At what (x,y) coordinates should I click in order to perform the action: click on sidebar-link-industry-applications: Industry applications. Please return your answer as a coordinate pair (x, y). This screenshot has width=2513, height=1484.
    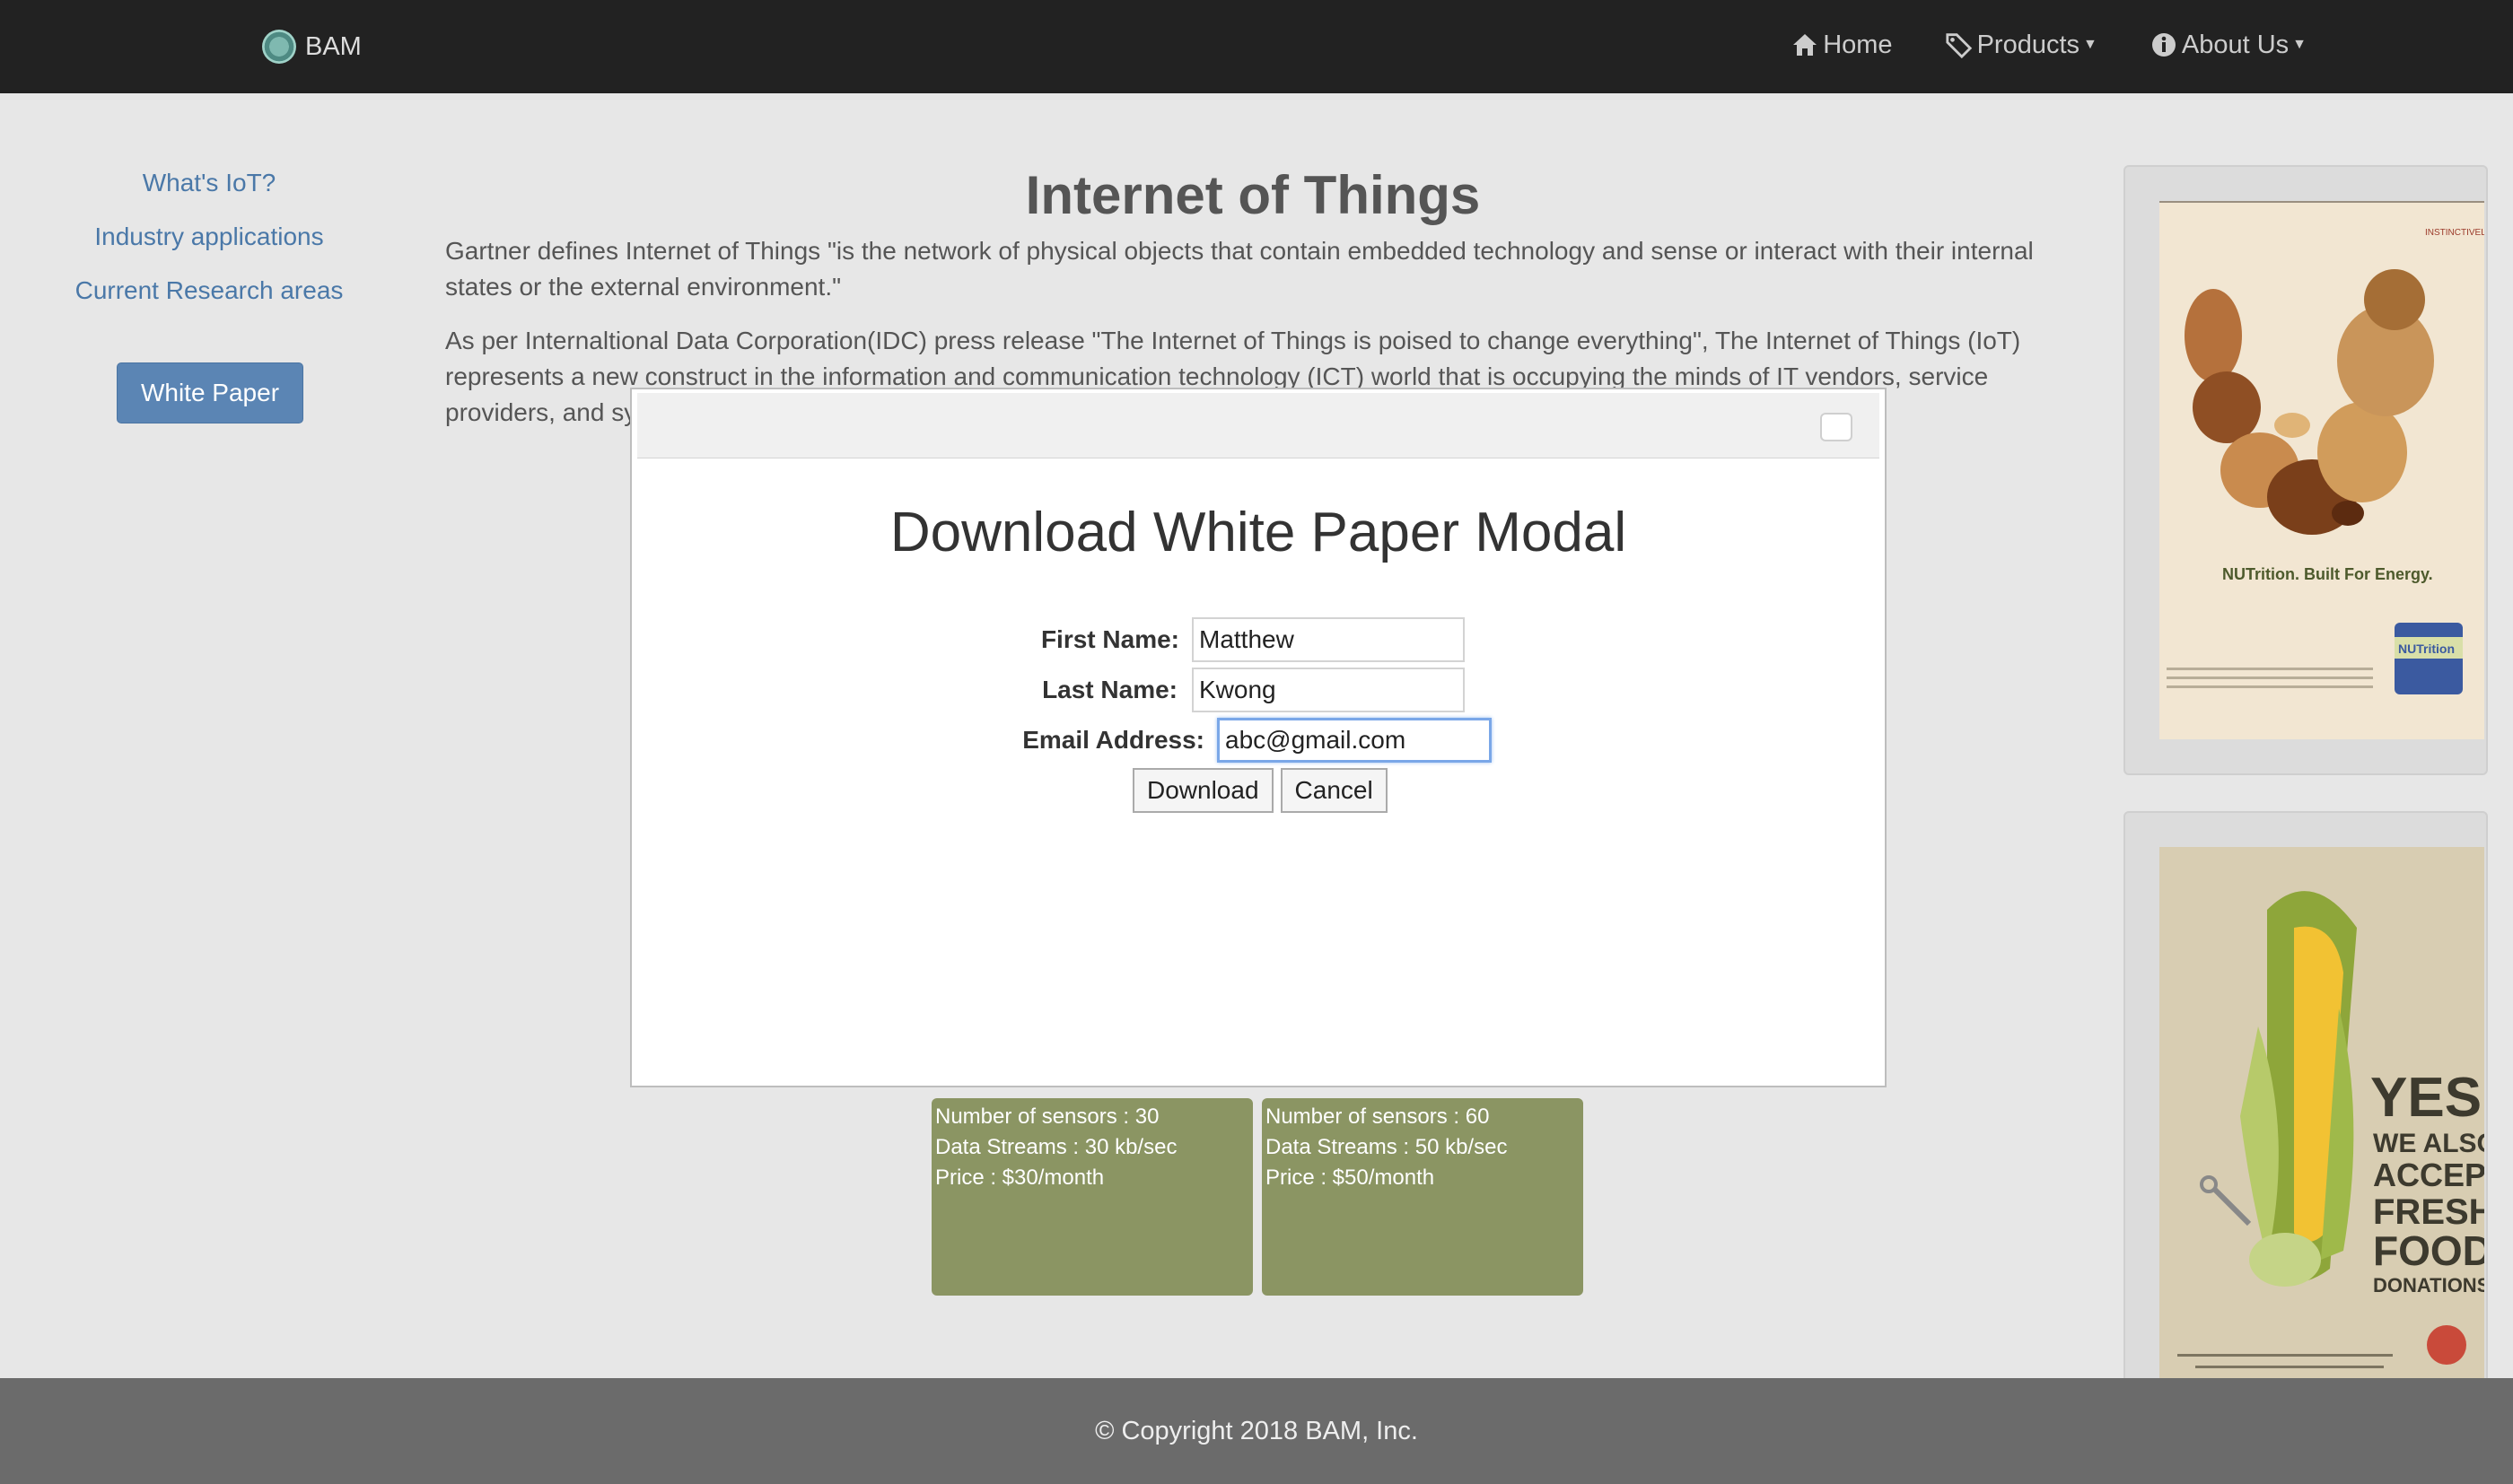
    Looking at the image, I should click on (209, 242).